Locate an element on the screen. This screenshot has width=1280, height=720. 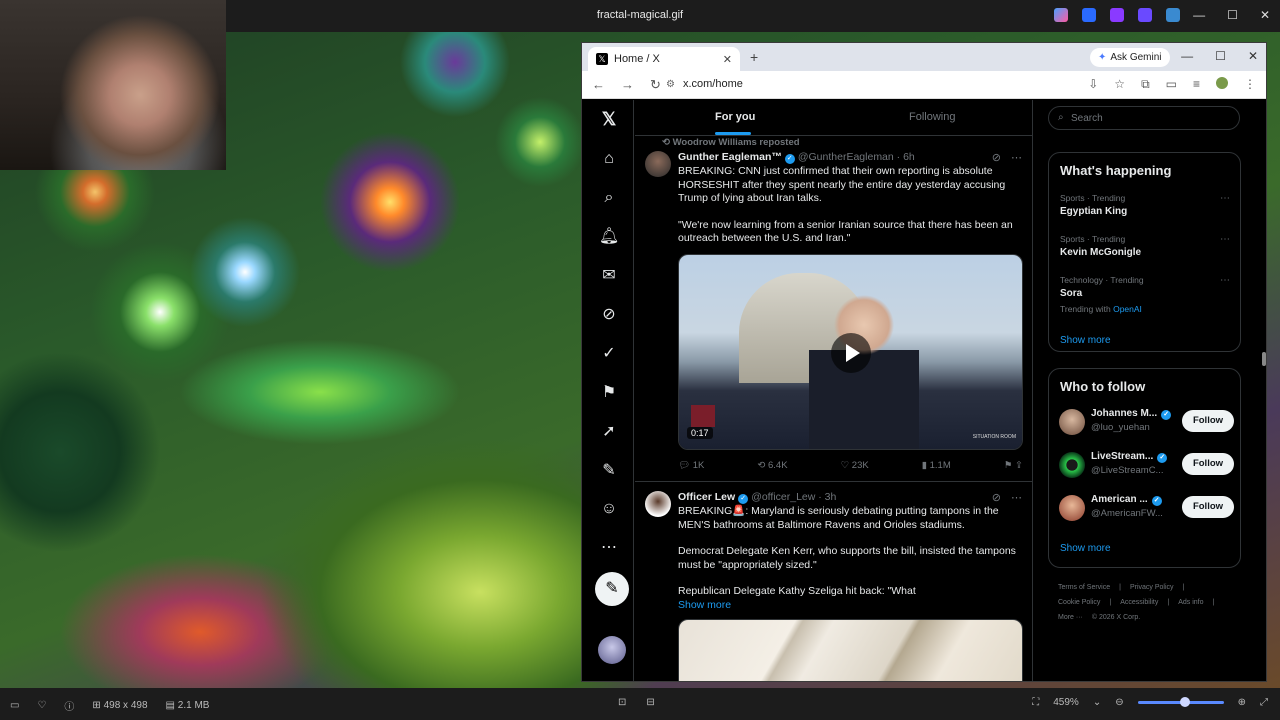
favorite-heart-icon: ♡ is located at coordinates (41, 705).